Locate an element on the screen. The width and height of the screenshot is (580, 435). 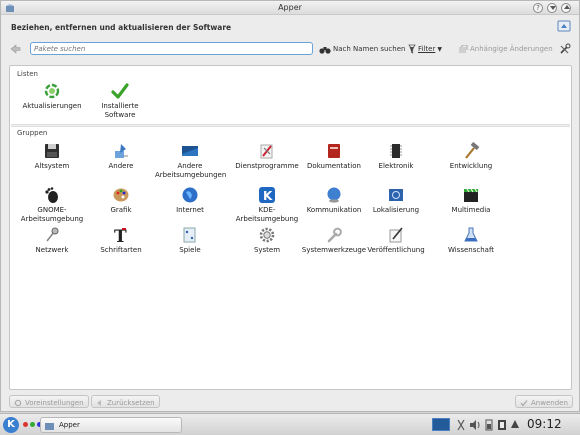
dice-icon is located at coordinates (190, 235).